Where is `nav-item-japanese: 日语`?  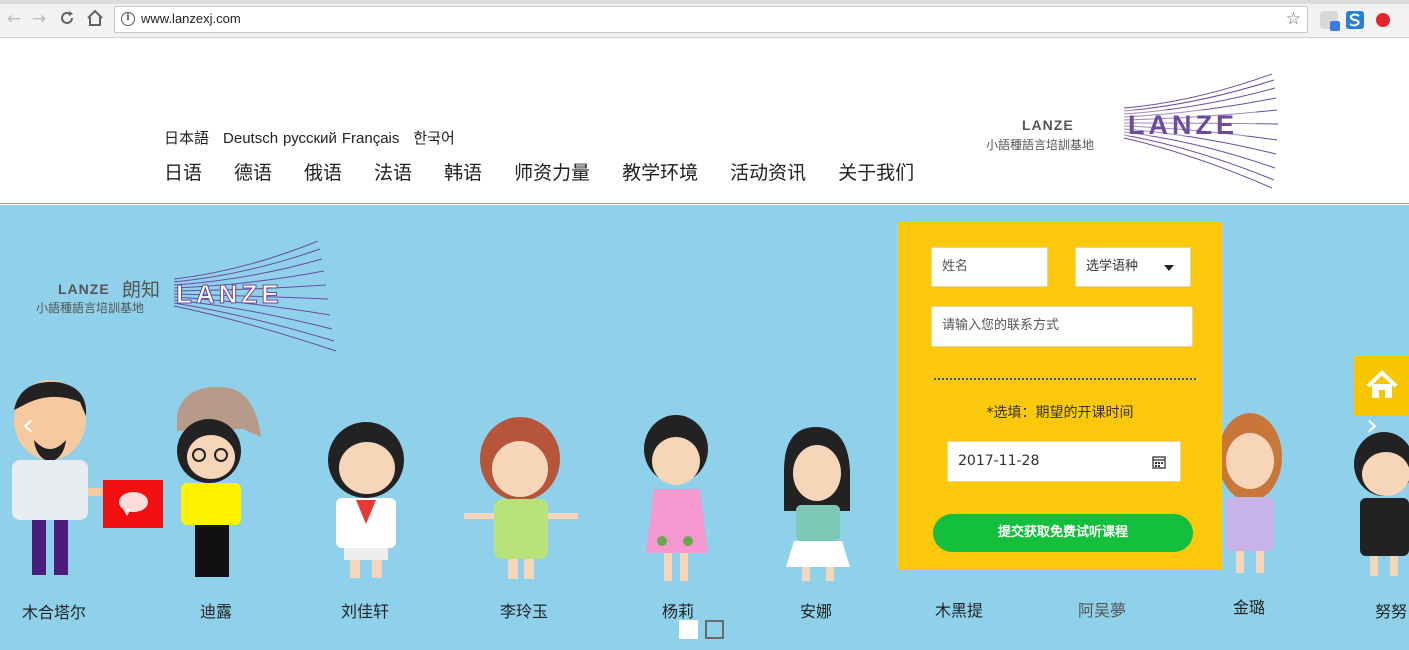
nav-item-japanese: 日语 is located at coordinates (183, 171).